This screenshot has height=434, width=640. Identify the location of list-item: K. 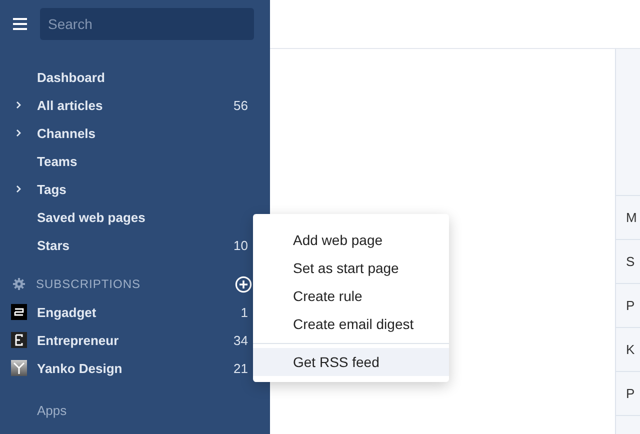
(630, 349).